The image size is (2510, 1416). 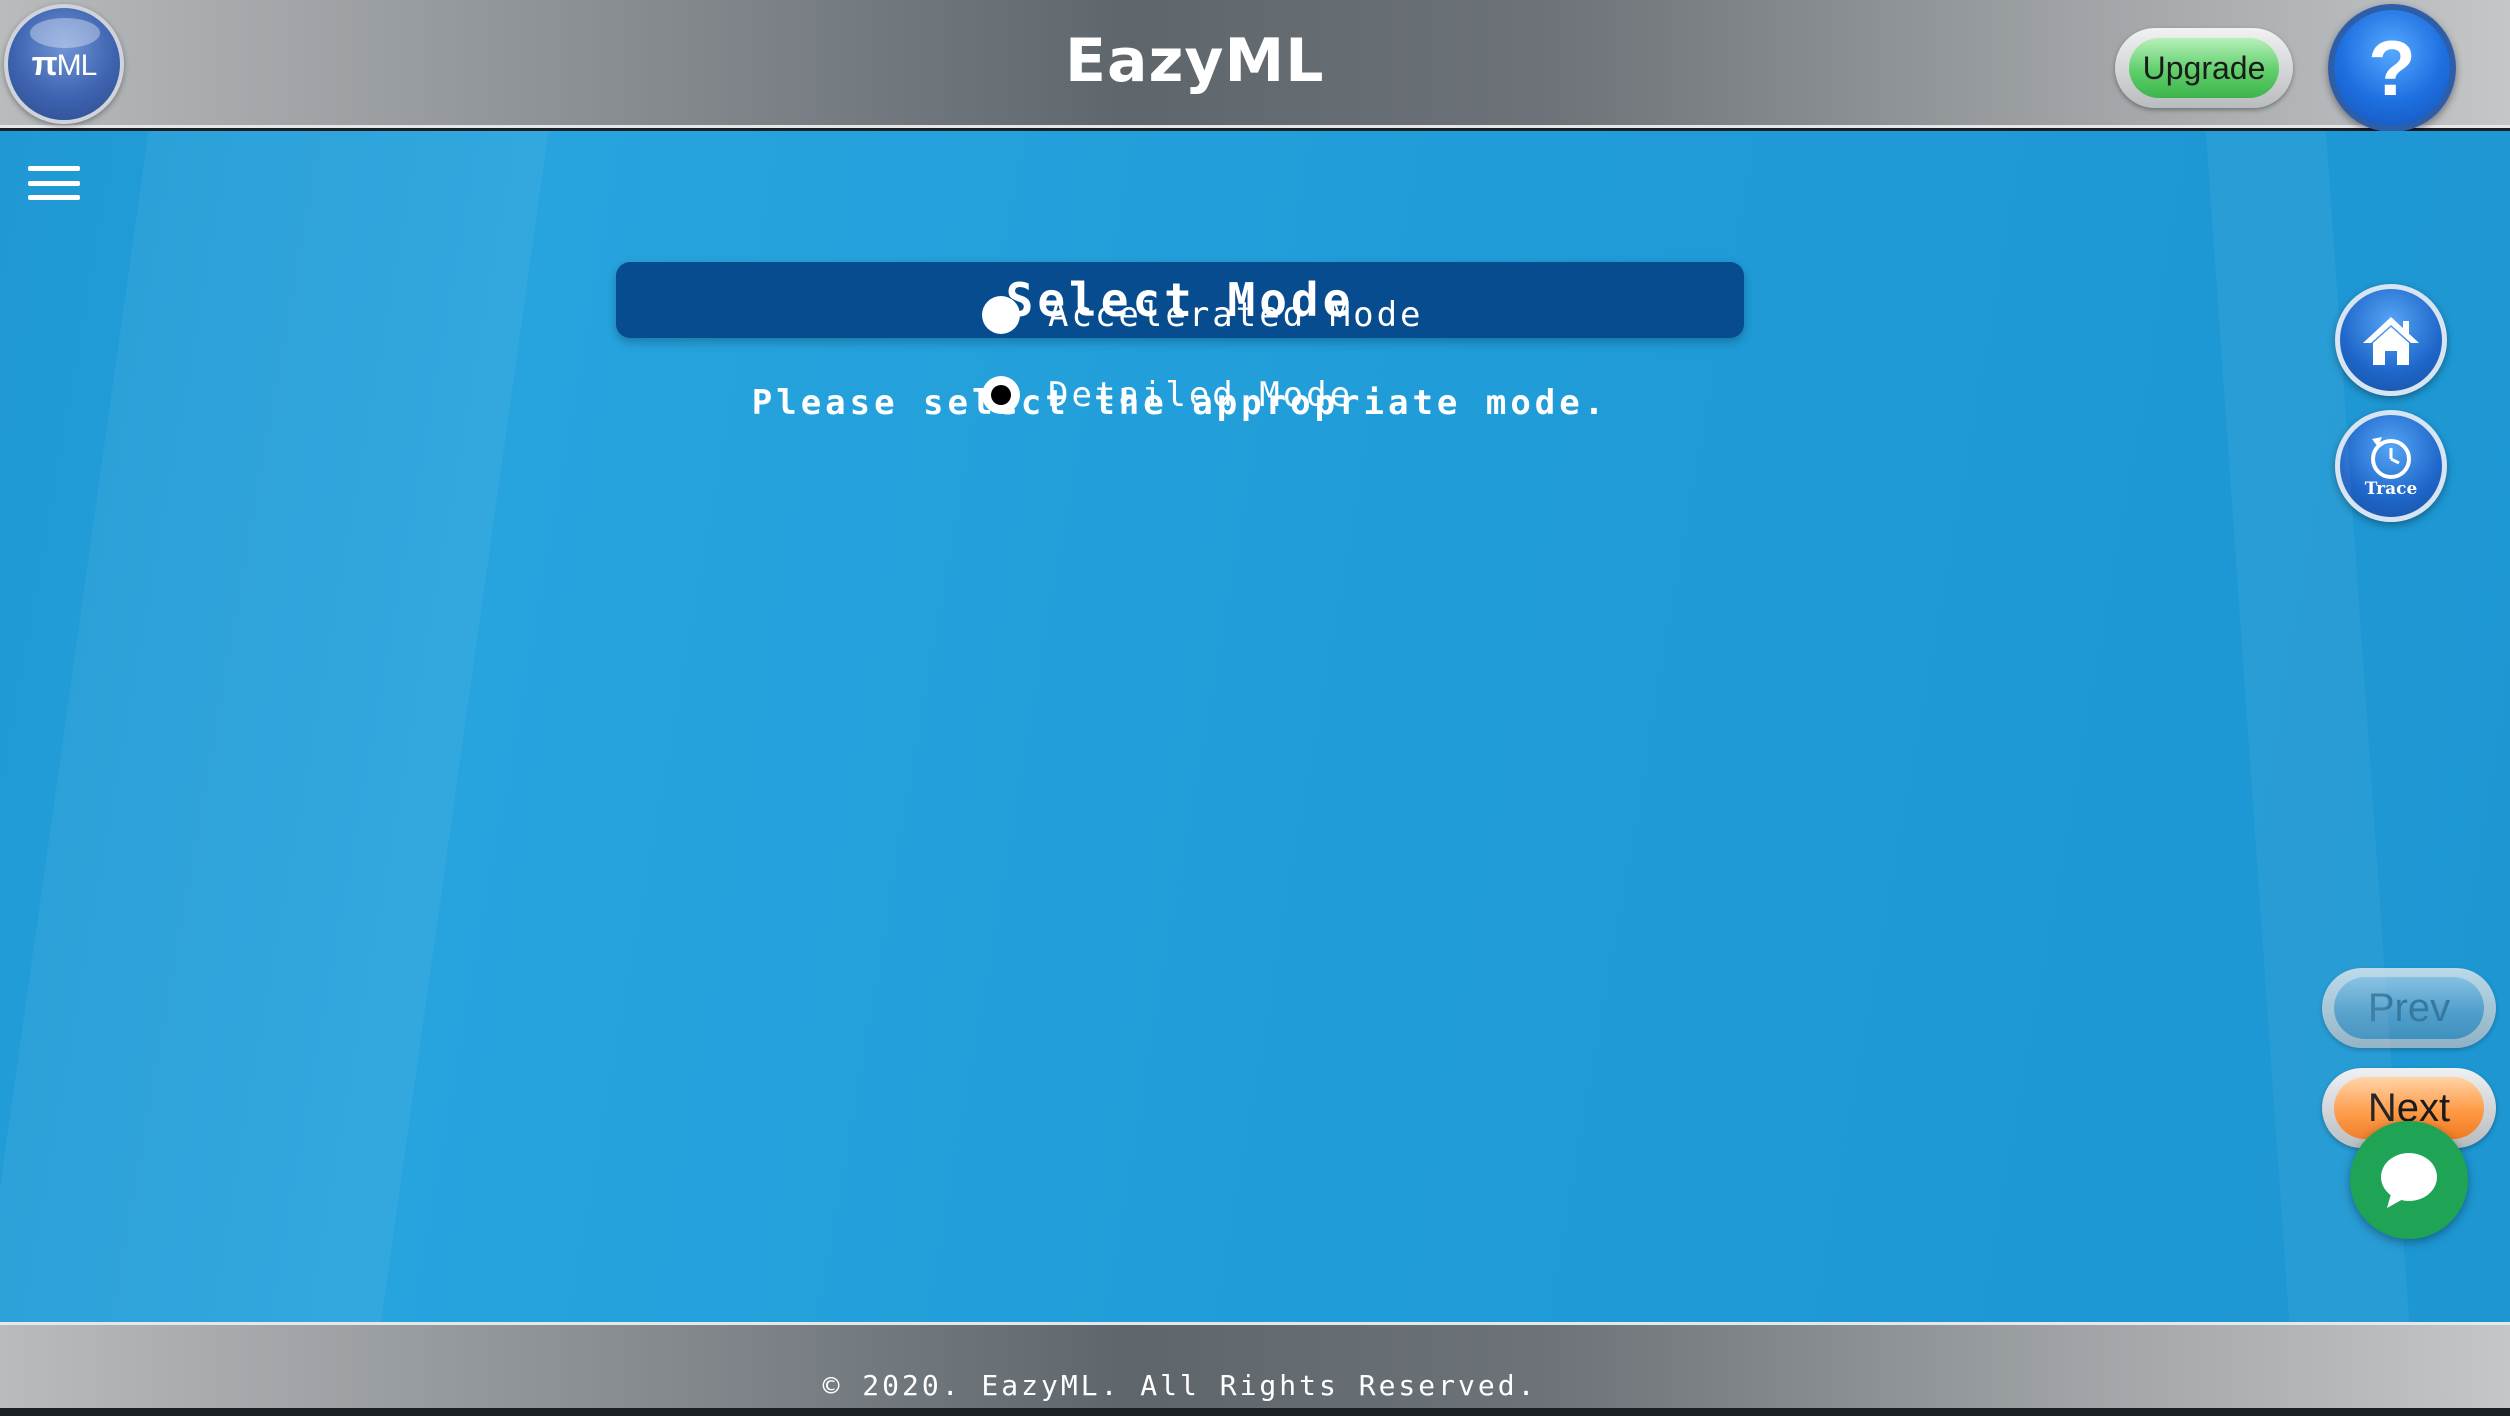 What do you see at coordinates (1001, 315) in the screenshot?
I see `accelerated-mode-radio` at bounding box center [1001, 315].